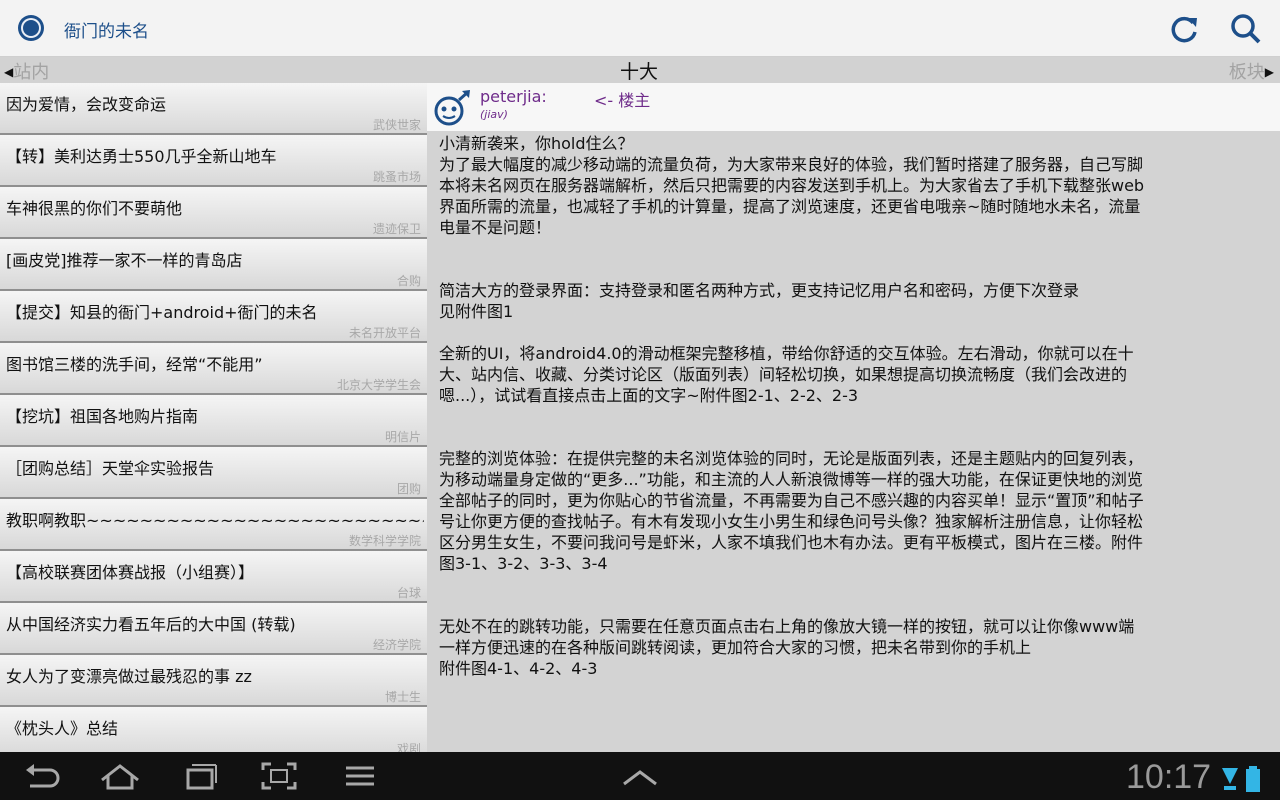 The width and height of the screenshot is (1280, 800). I want to click on arrow-left-icon: ◀, so click(9, 72).